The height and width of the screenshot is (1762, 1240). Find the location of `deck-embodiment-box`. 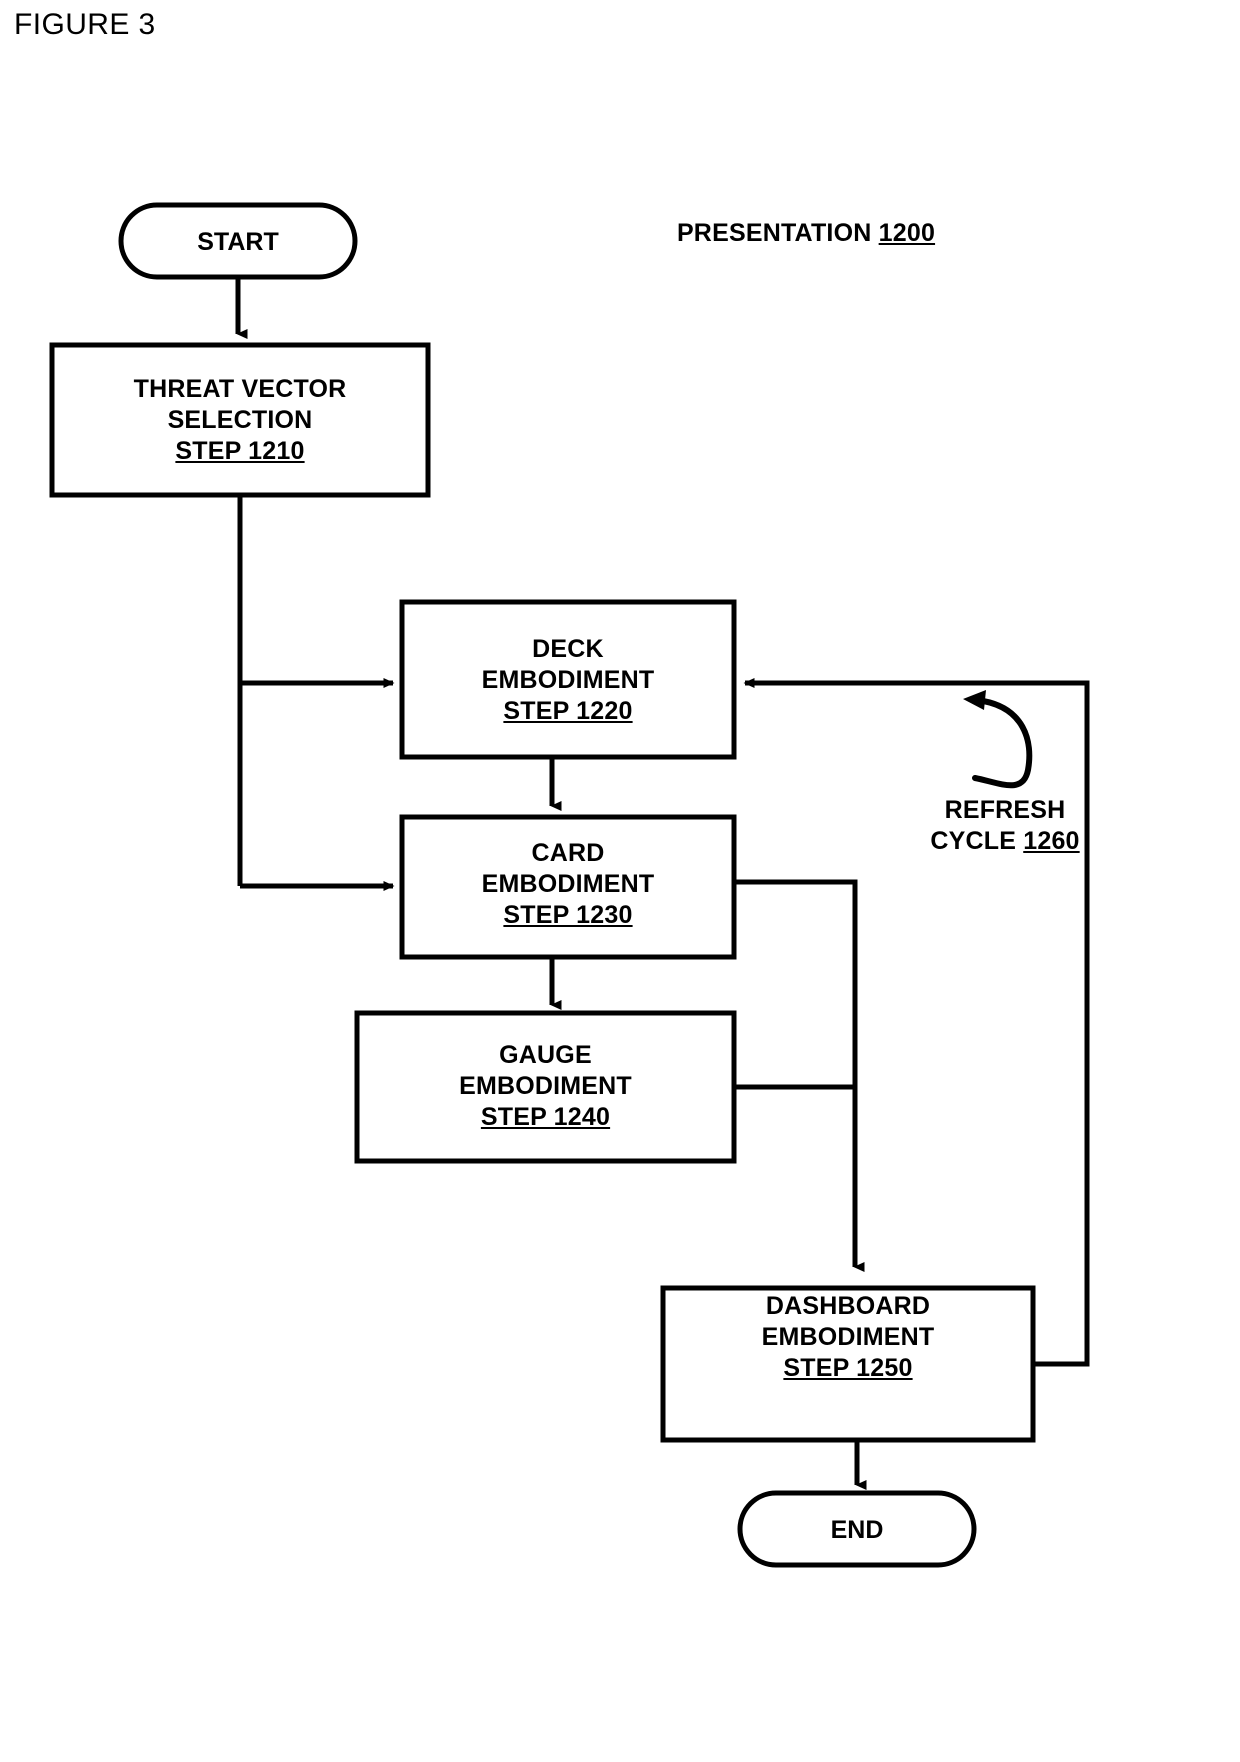

deck-embodiment-box is located at coordinates (568, 679).